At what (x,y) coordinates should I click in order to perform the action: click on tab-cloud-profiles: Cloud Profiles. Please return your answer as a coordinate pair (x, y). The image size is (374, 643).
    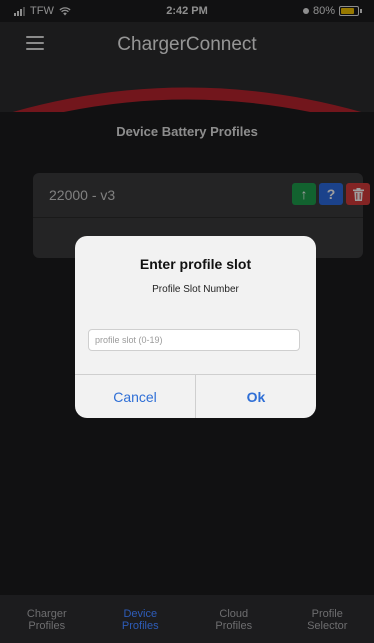
    Looking at the image, I should click on (234, 619).